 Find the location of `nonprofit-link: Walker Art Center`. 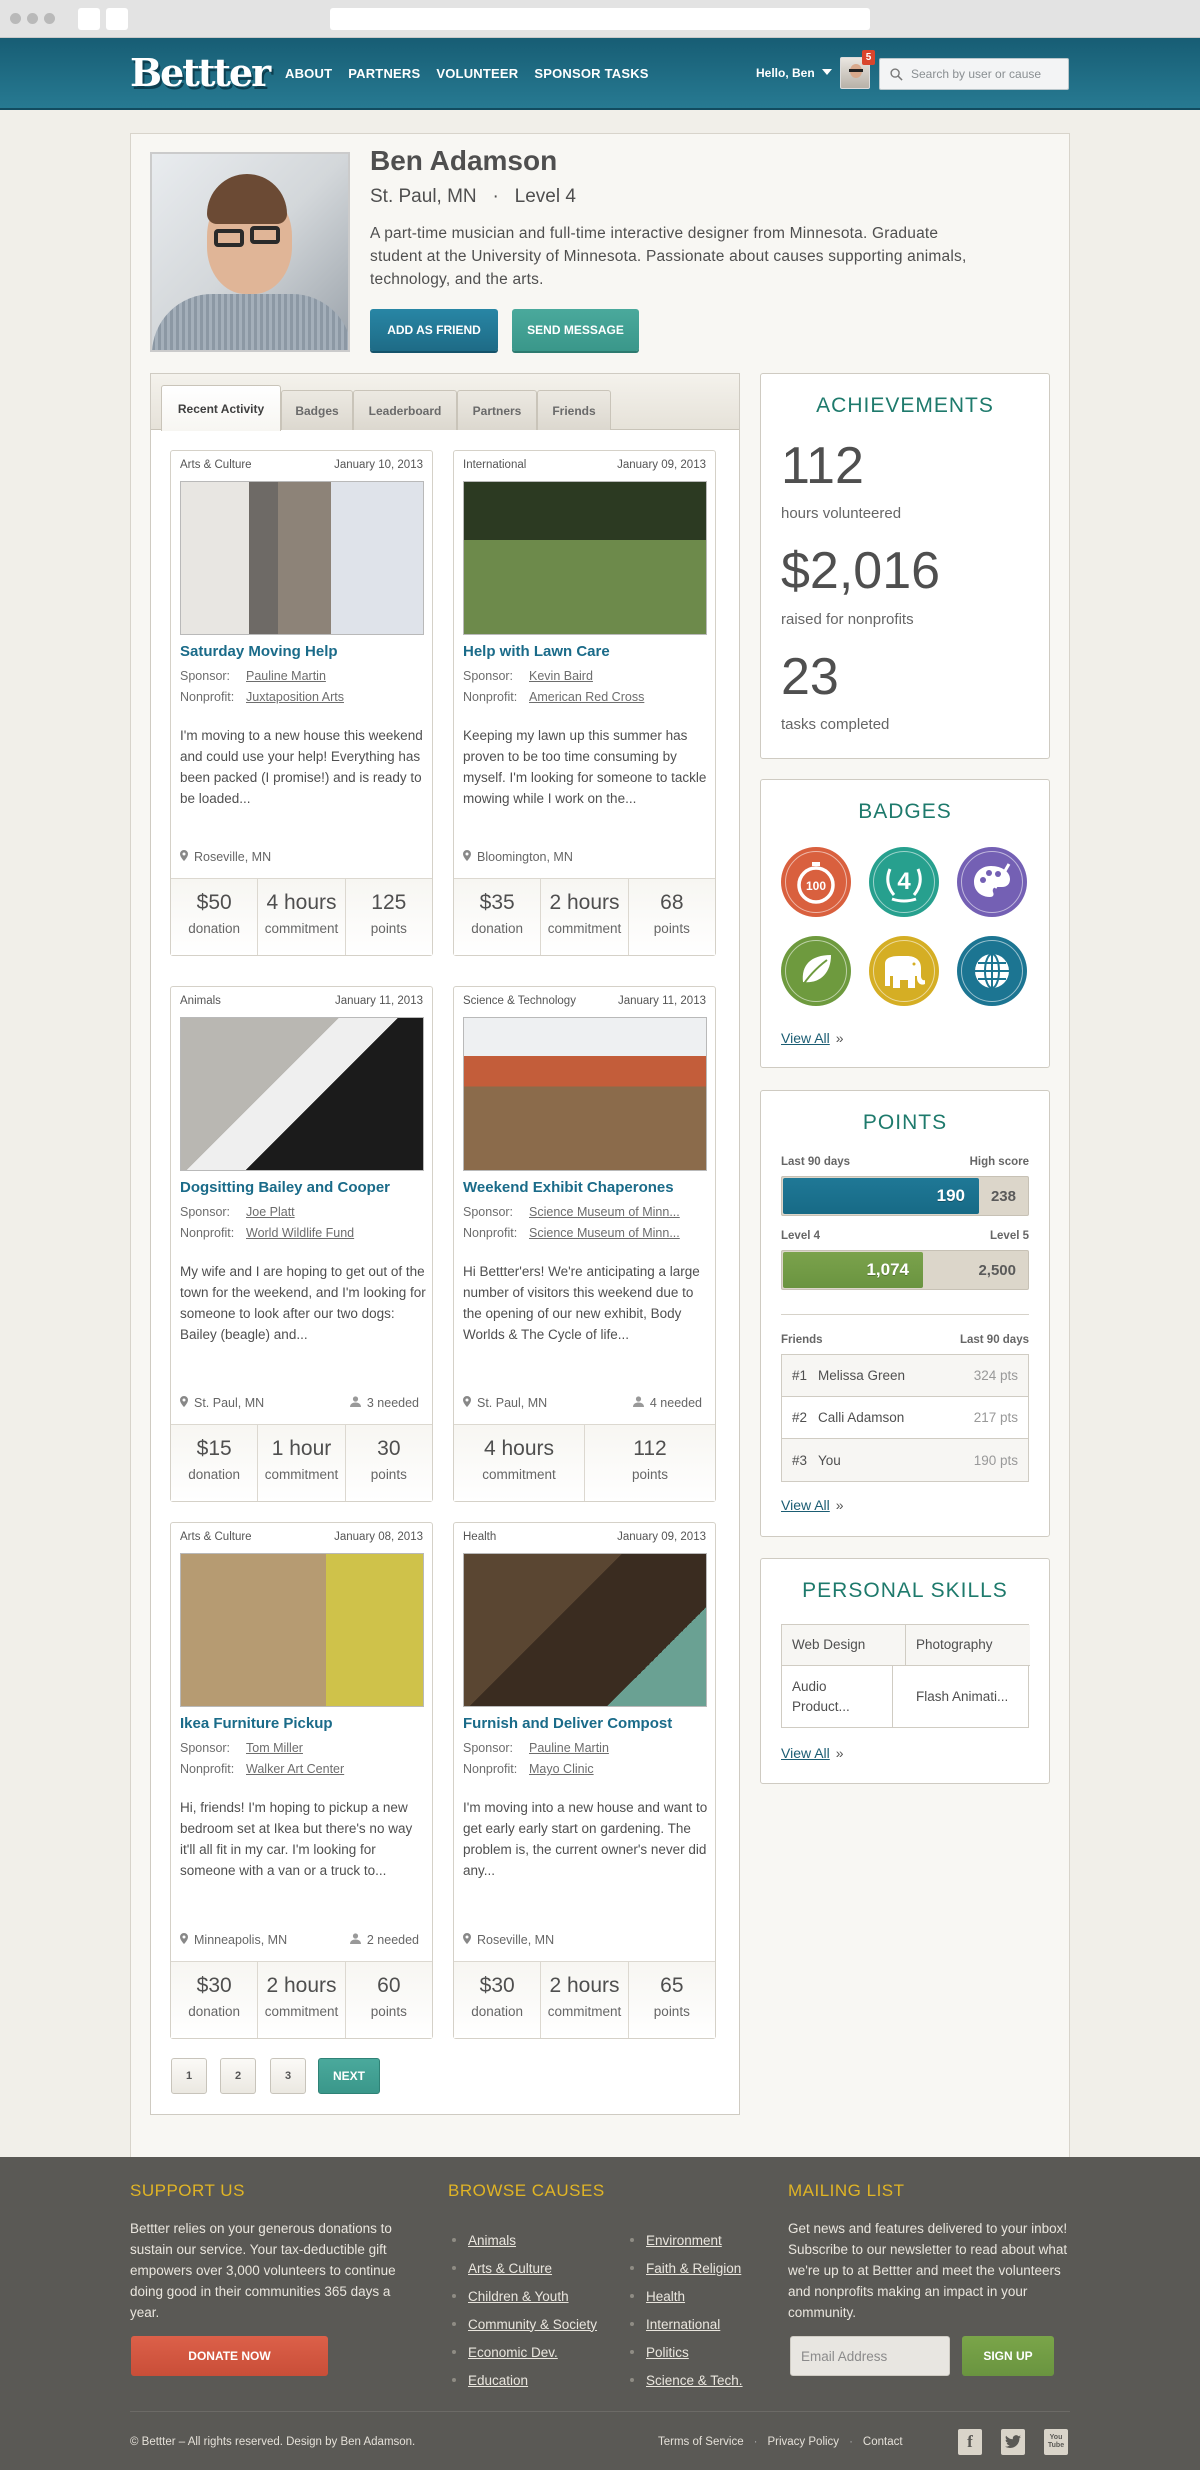

nonprofit-link: Walker Art Center is located at coordinates (295, 1769).